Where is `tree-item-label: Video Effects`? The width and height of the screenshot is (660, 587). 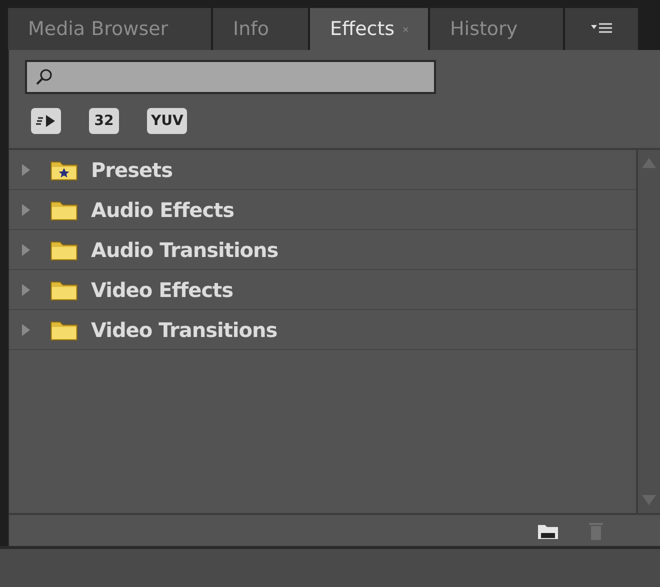 tree-item-label: Video Effects is located at coordinates (162, 289).